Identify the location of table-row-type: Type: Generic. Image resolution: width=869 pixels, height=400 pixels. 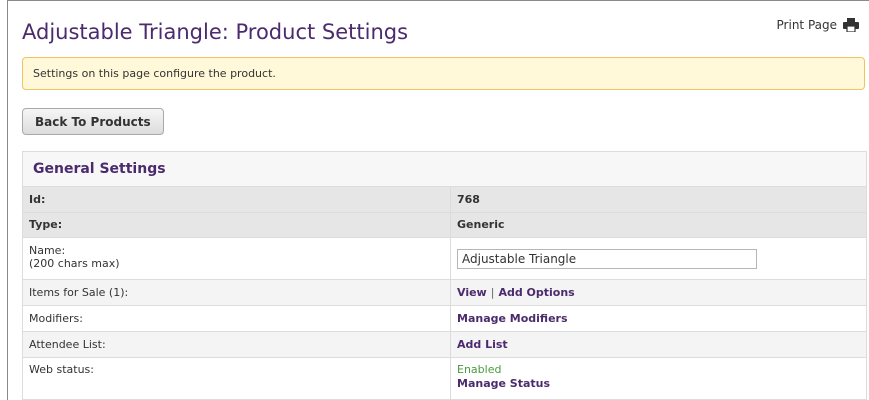
(444, 225).